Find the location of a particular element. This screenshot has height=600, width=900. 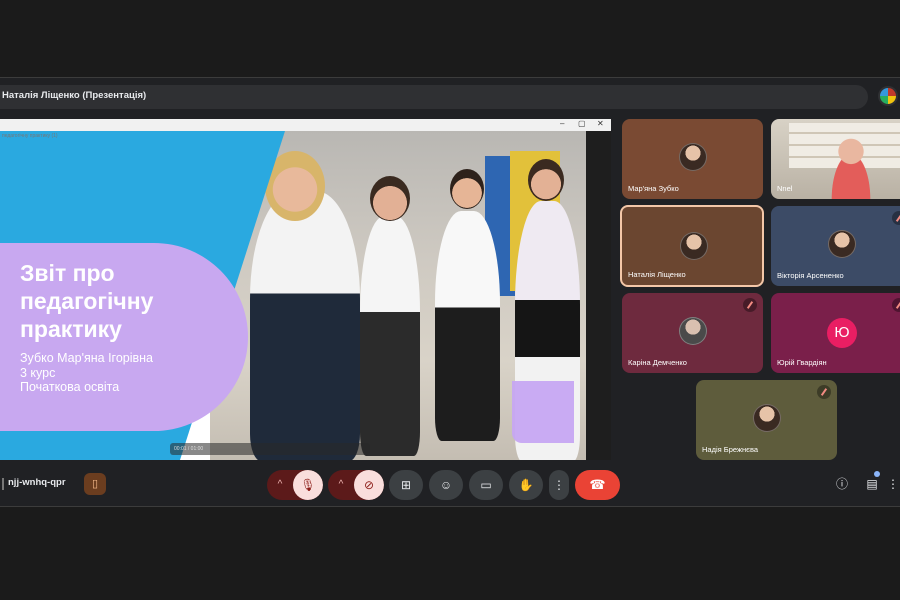

participant-tile: Ю Юрій Гвардіян is located at coordinates (835, 333).